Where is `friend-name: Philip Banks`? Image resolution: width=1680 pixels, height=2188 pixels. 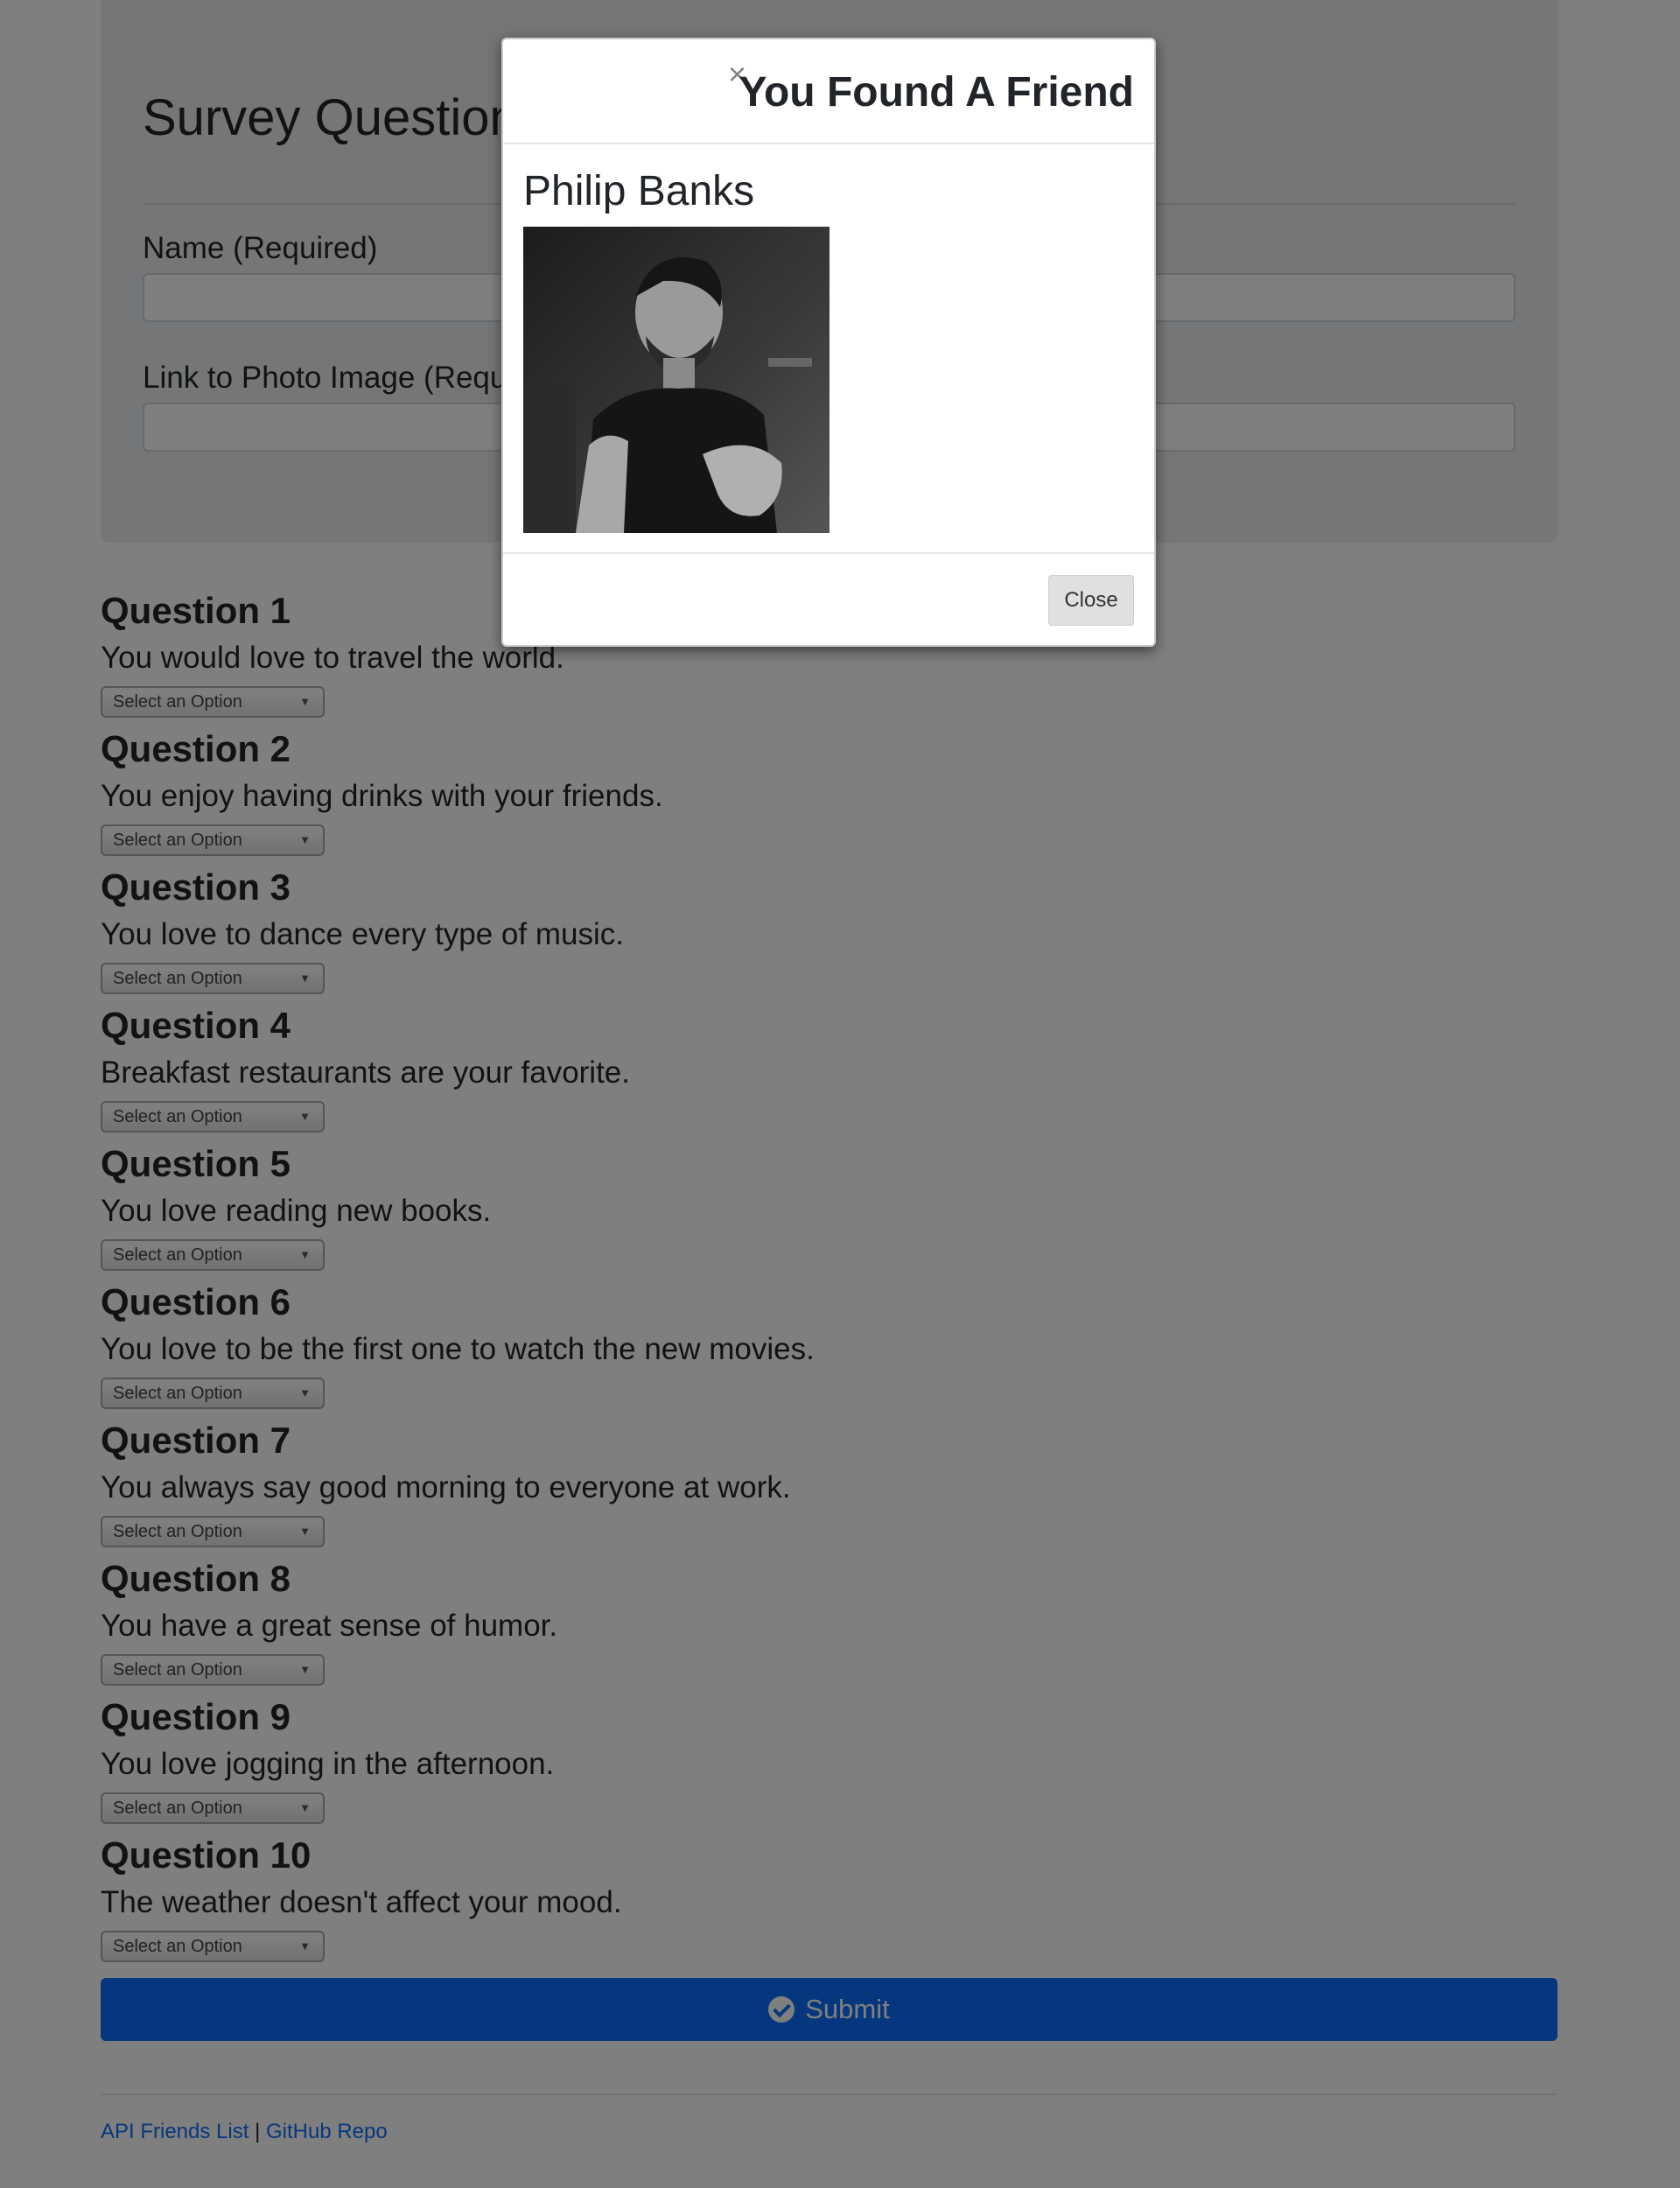 friend-name: Philip Banks is located at coordinates (639, 191).